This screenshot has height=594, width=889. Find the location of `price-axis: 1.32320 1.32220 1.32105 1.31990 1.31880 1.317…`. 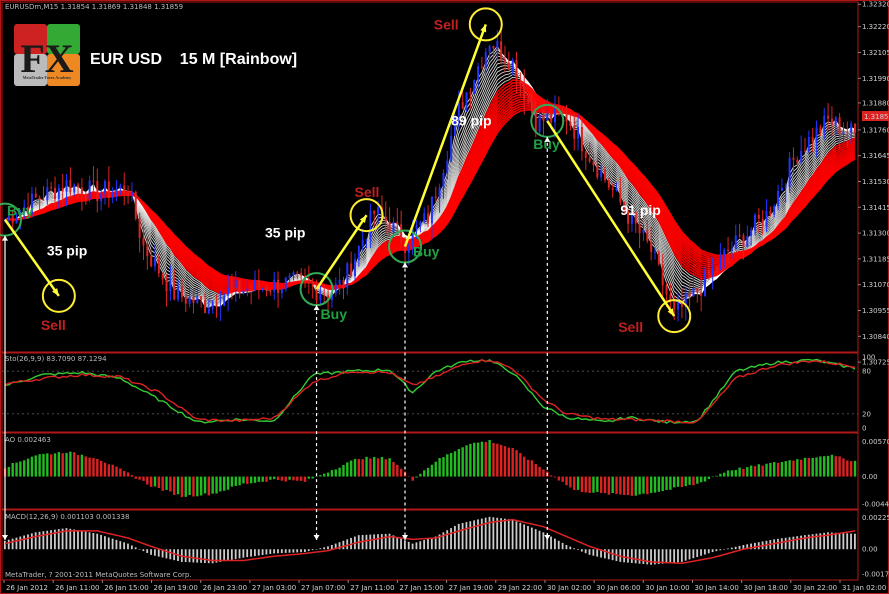

price-axis: 1.32320 1.32220 1.32105 1.31990 1.31880 1.317… is located at coordinates (873, 184).